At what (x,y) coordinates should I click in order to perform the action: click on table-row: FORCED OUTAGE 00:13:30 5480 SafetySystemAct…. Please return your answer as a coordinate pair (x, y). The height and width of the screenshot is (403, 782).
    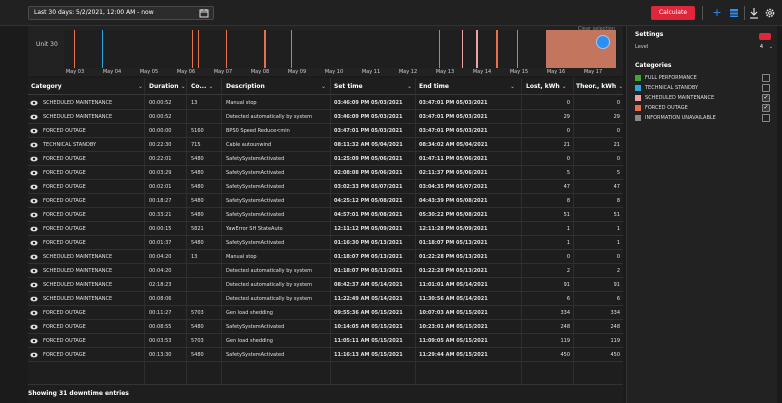
    Looking at the image, I should click on (325, 355).